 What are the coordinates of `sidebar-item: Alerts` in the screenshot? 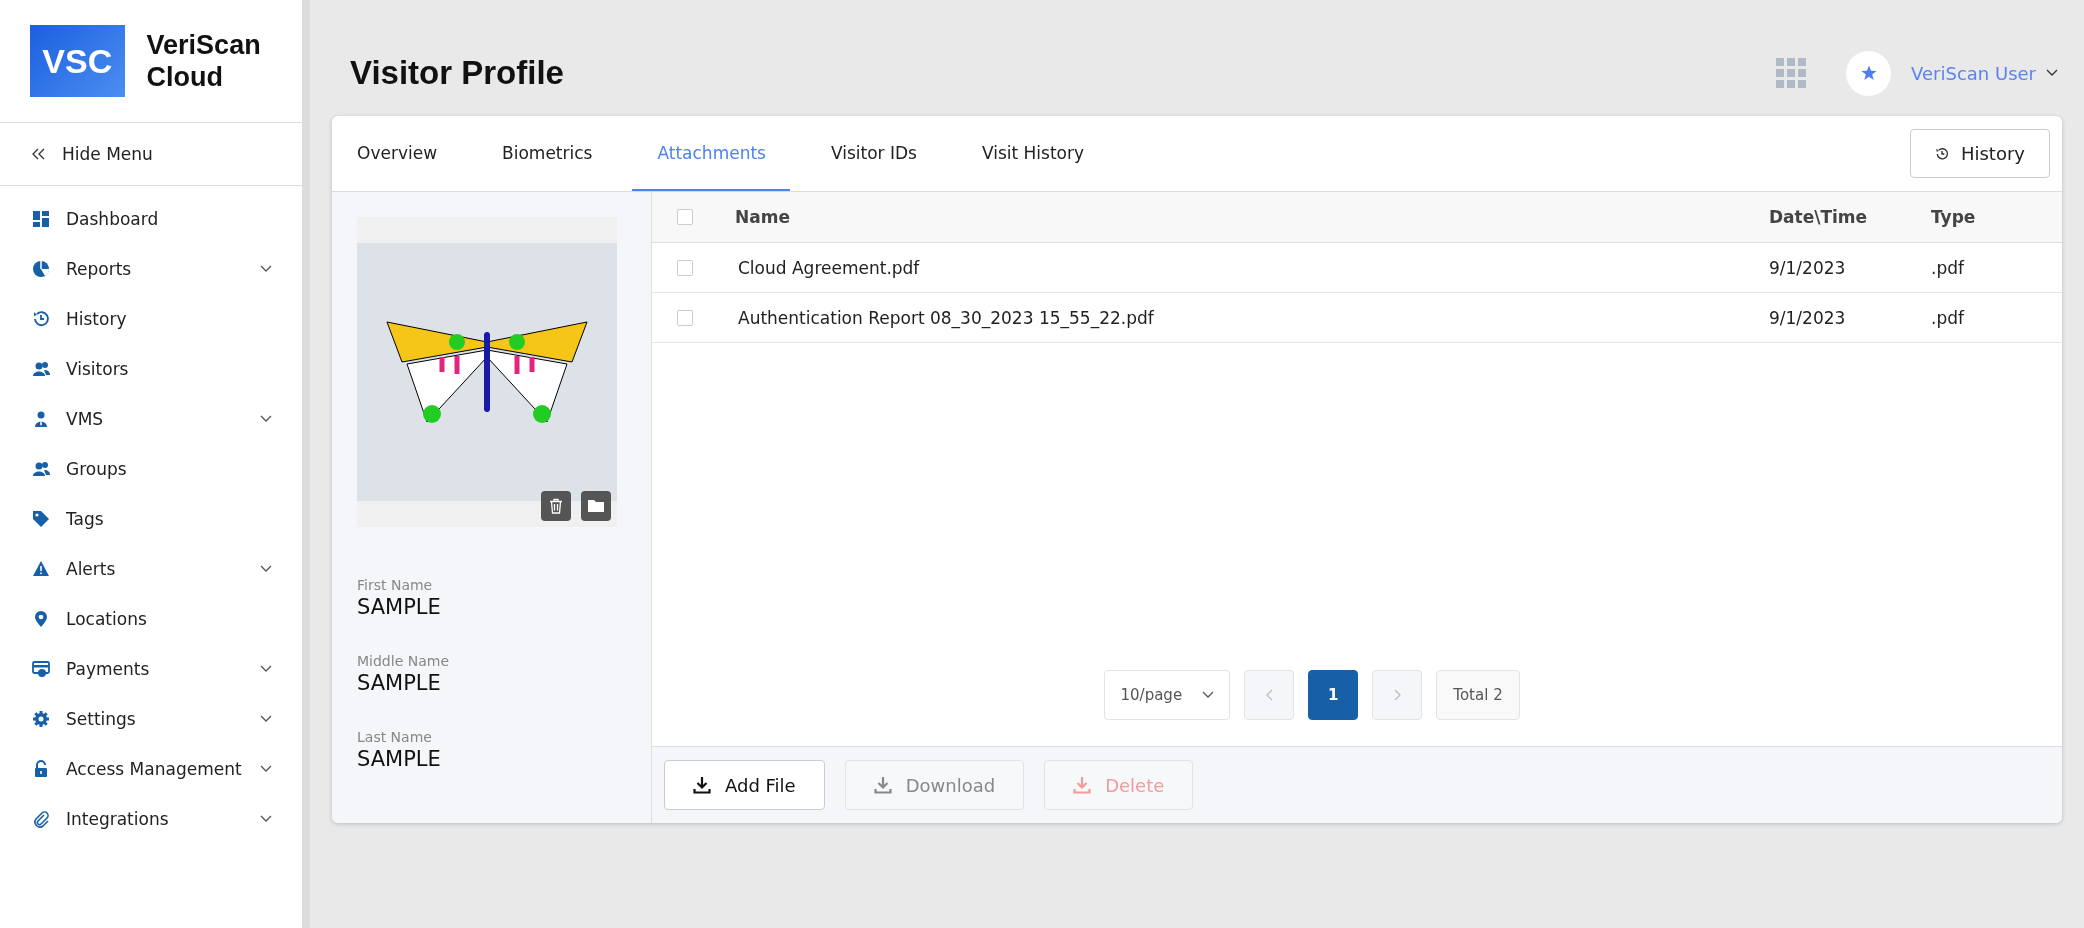 It's located at (151, 569).